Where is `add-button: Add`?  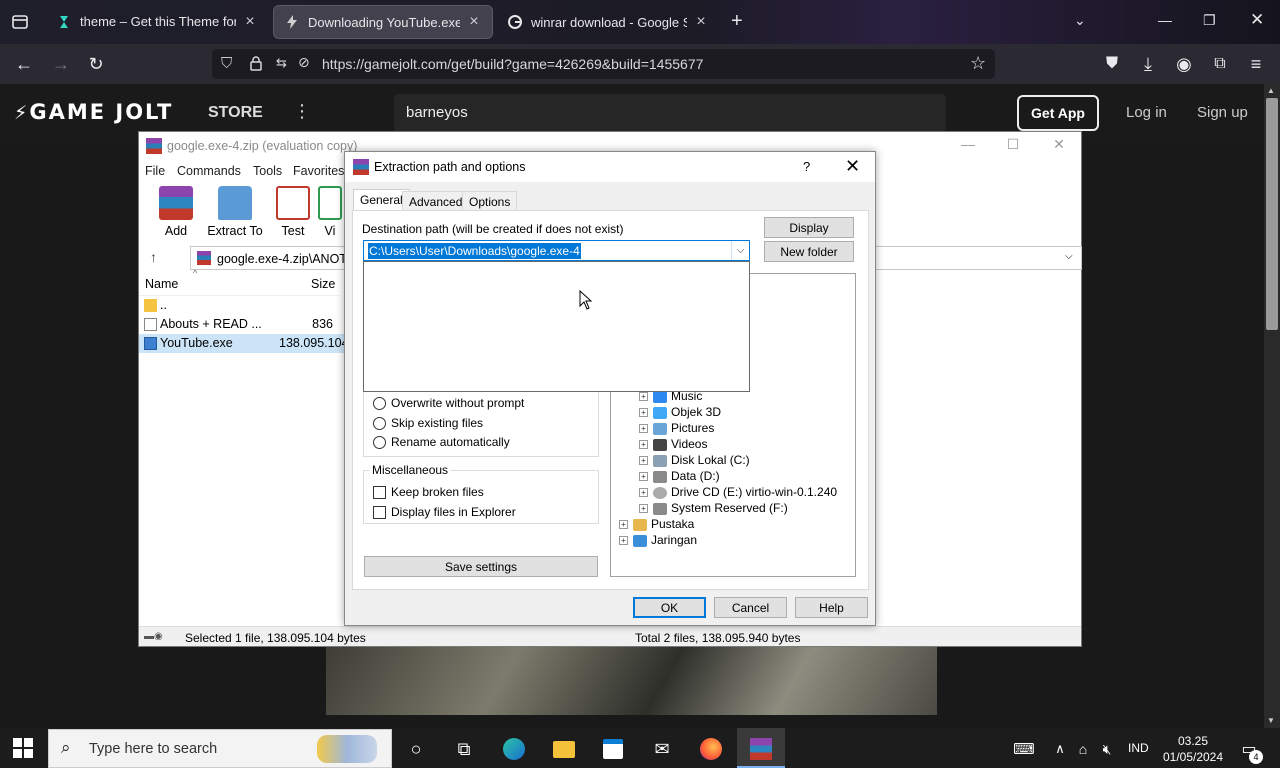
add-button: Add is located at coordinates (176, 212).